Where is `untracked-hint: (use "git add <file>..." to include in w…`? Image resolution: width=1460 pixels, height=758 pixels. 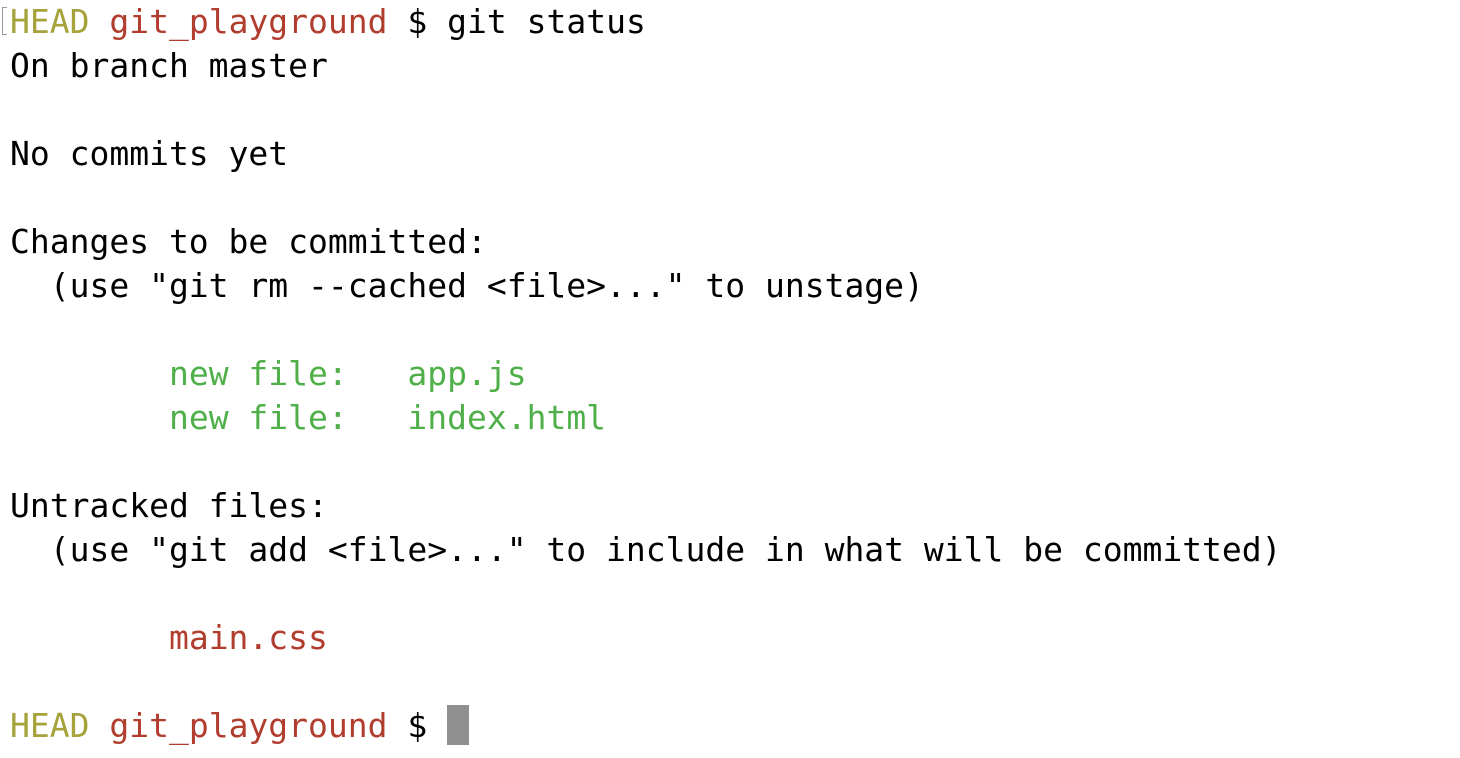
untracked-hint: (use "git add <file>..." to include in w… is located at coordinates (646, 549).